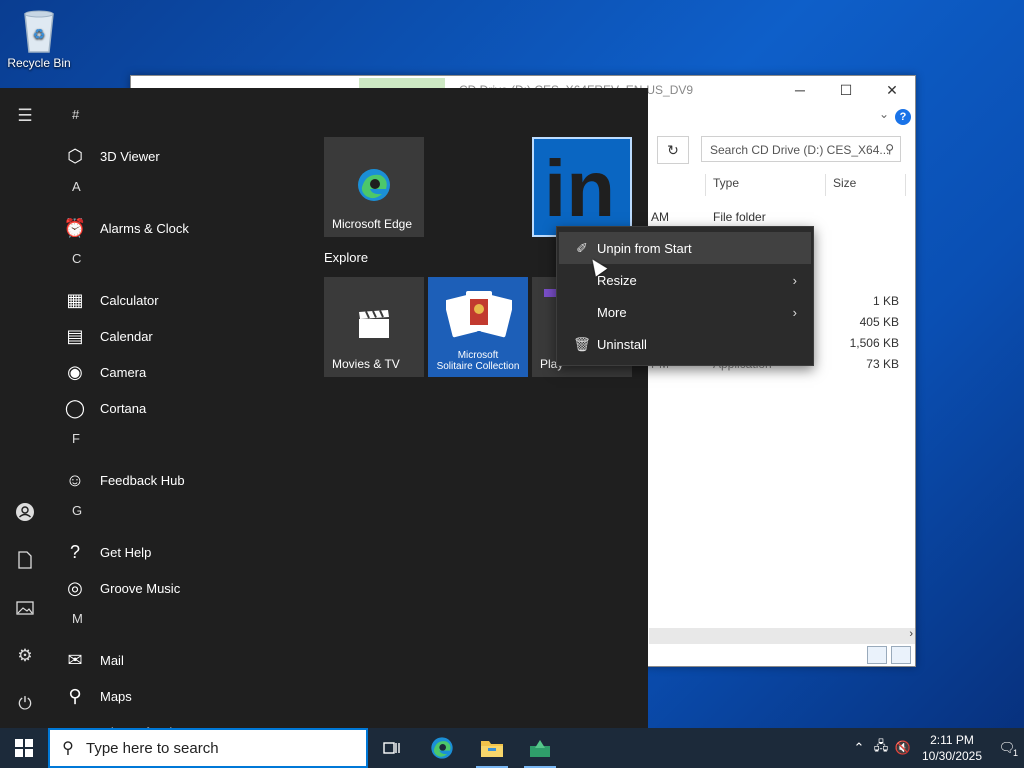 Image resolution: width=1024 pixels, height=768 pixels. What do you see at coordinates (884, 114) in the screenshot?
I see `ribbon-expand-icon: ⌄` at bounding box center [884, 114].